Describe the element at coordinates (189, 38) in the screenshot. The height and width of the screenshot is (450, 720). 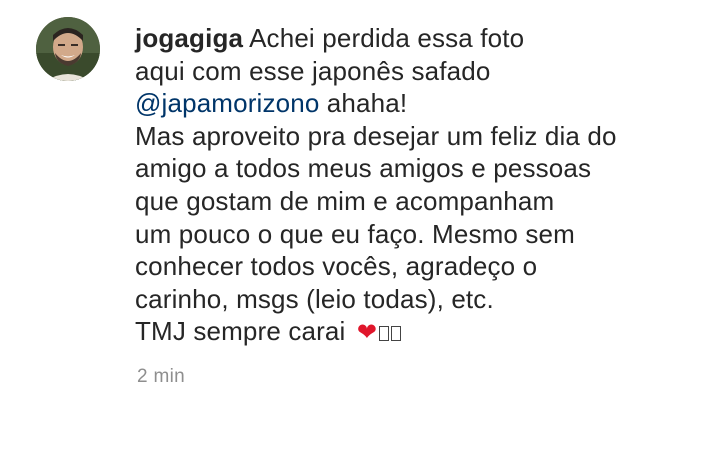
I see `username-link: jogagiga` at that location.